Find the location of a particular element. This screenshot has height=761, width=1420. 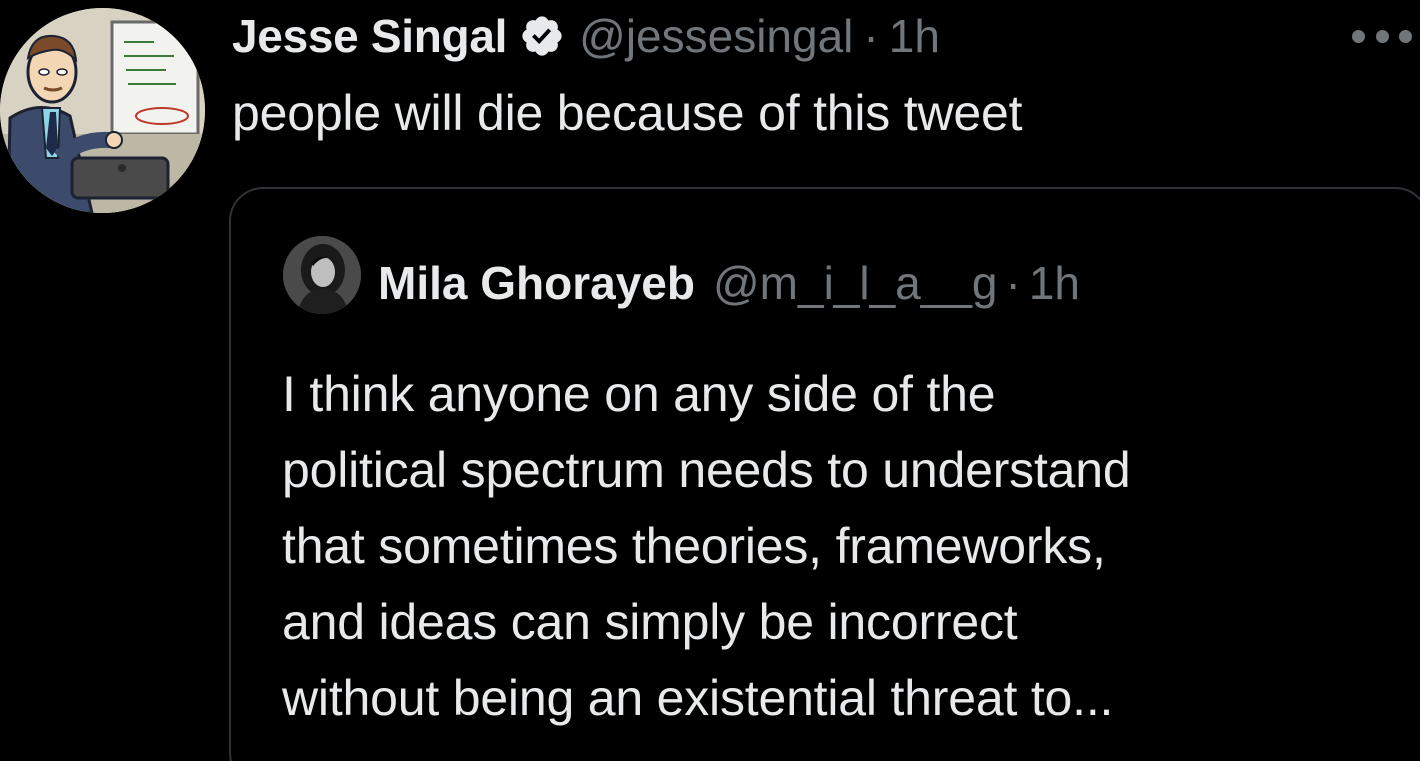

author-avatar is located at coordinates (102, 110).